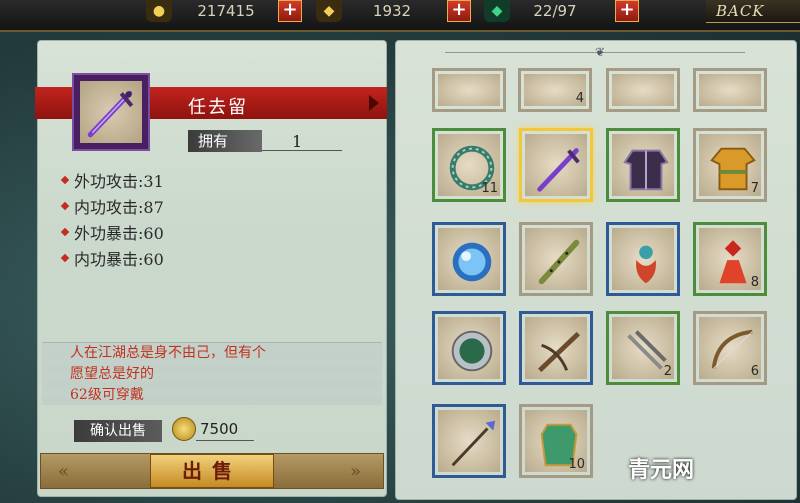  I want to click on ornament-icon: ❦, so click(600, 52).